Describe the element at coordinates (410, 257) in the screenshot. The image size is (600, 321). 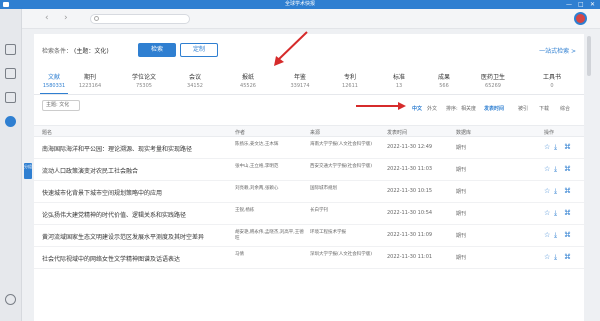
I see `row-date: 2022-11-30 11:01` at that location.